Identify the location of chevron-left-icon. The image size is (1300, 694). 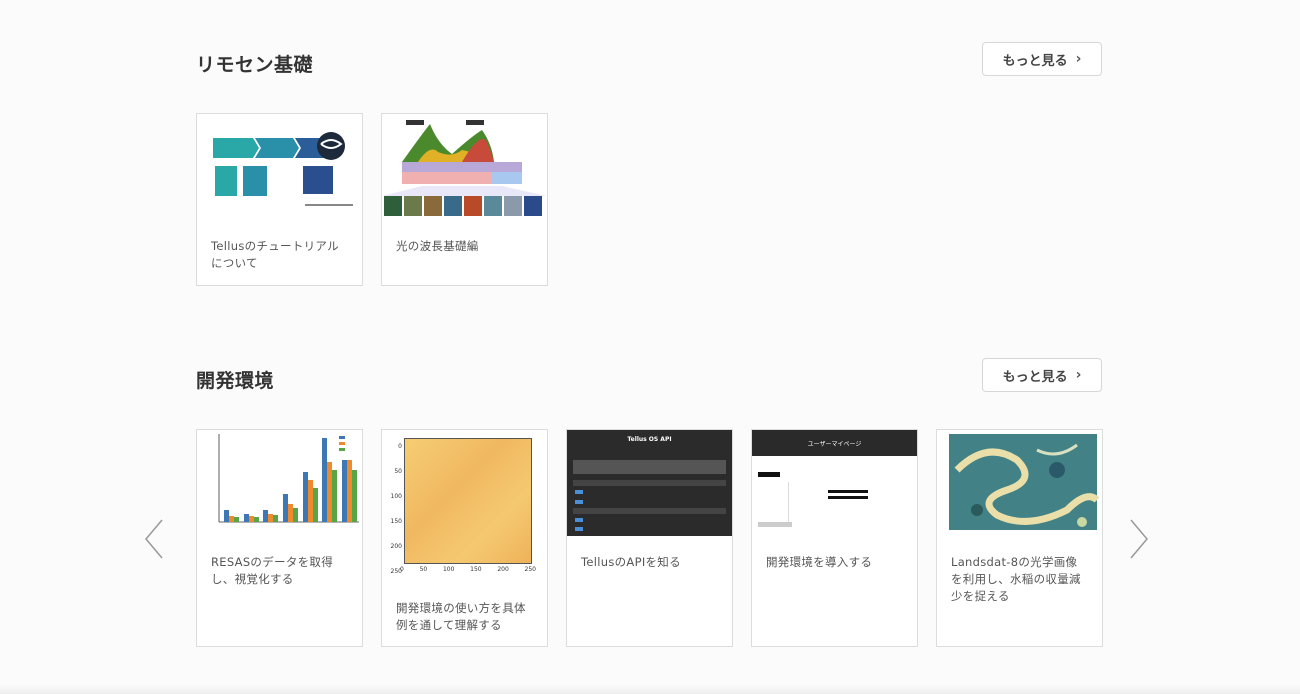
(154, 539).